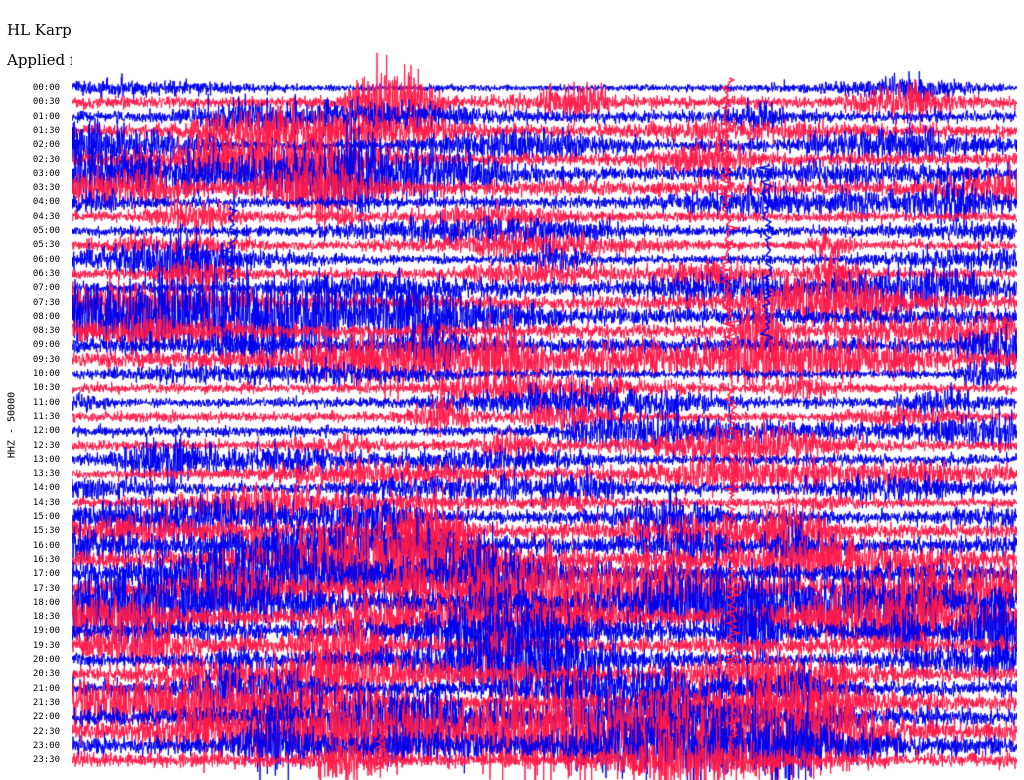 The width and height of the screenshot is (1024, 780). I want to click on time-label: 07:30, so click(46, 302).